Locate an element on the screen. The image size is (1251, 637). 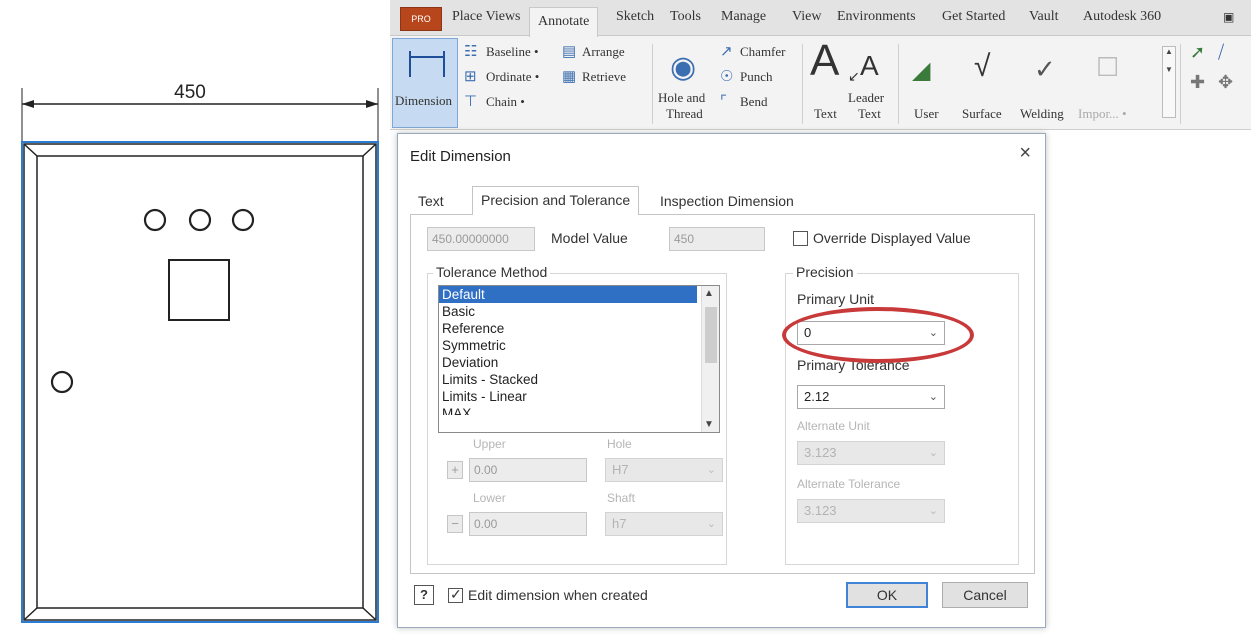
primary-unit-select: 0 ⌄ is located at coordinates (871, 333).